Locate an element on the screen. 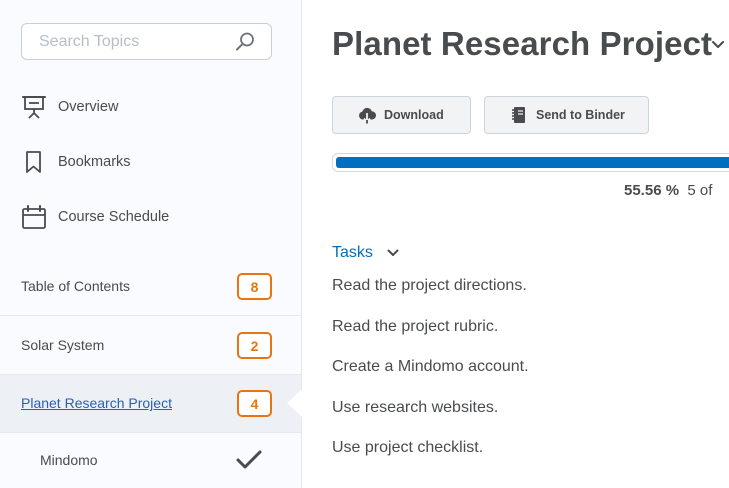 The width and height of the screenshot is (729, 488). unread-count-badge: 4 is located at coordinates (254, 403).